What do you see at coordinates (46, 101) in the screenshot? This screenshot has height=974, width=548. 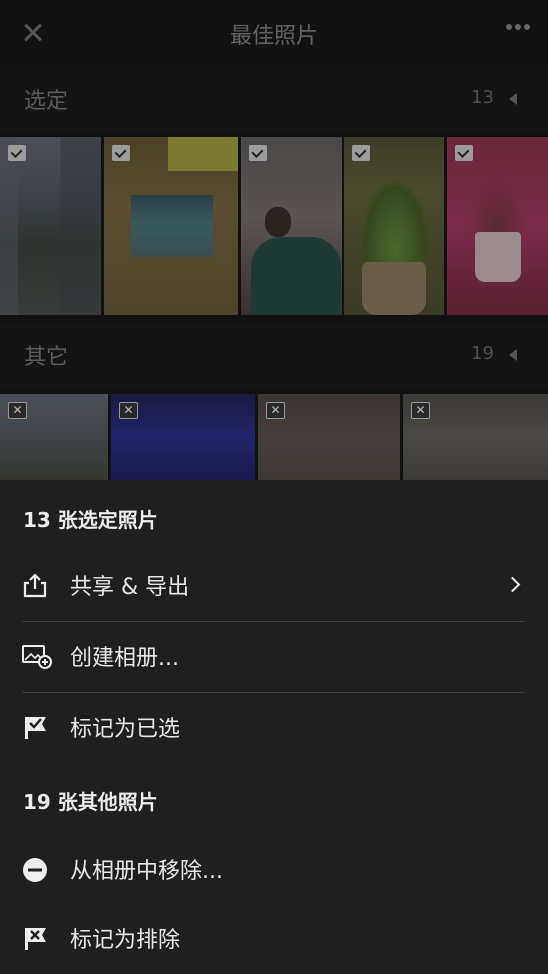 I see `section-label-selected: 选定` at bounding box center [46, 101].